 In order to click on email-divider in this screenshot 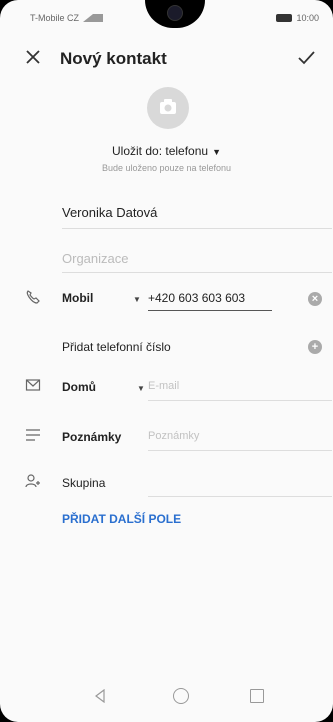, I will do `click(240, 400)`.